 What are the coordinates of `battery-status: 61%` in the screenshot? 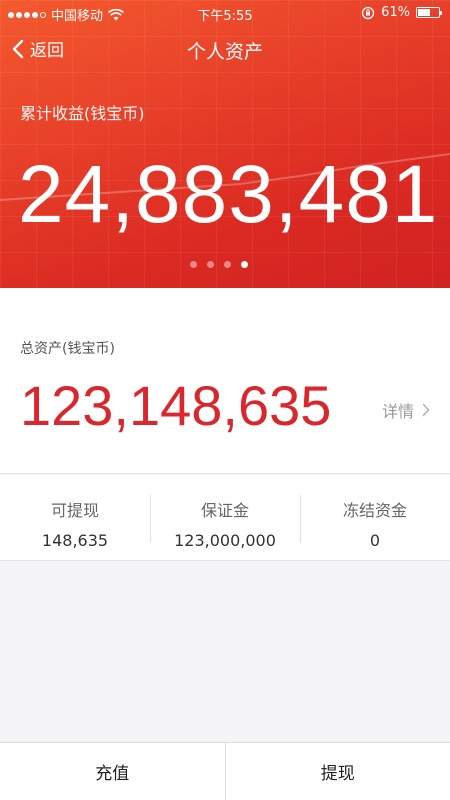 It's located at (401, 12).